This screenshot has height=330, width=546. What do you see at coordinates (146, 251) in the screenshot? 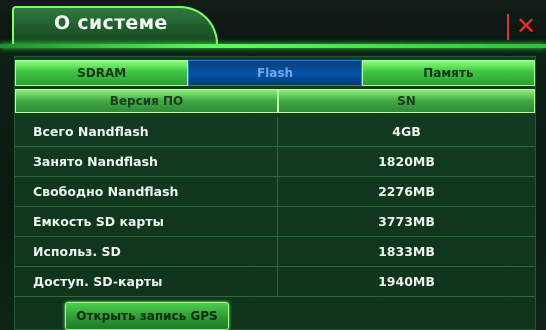
I see `row-label: Использ. SD` at bounding box center [146, 251].